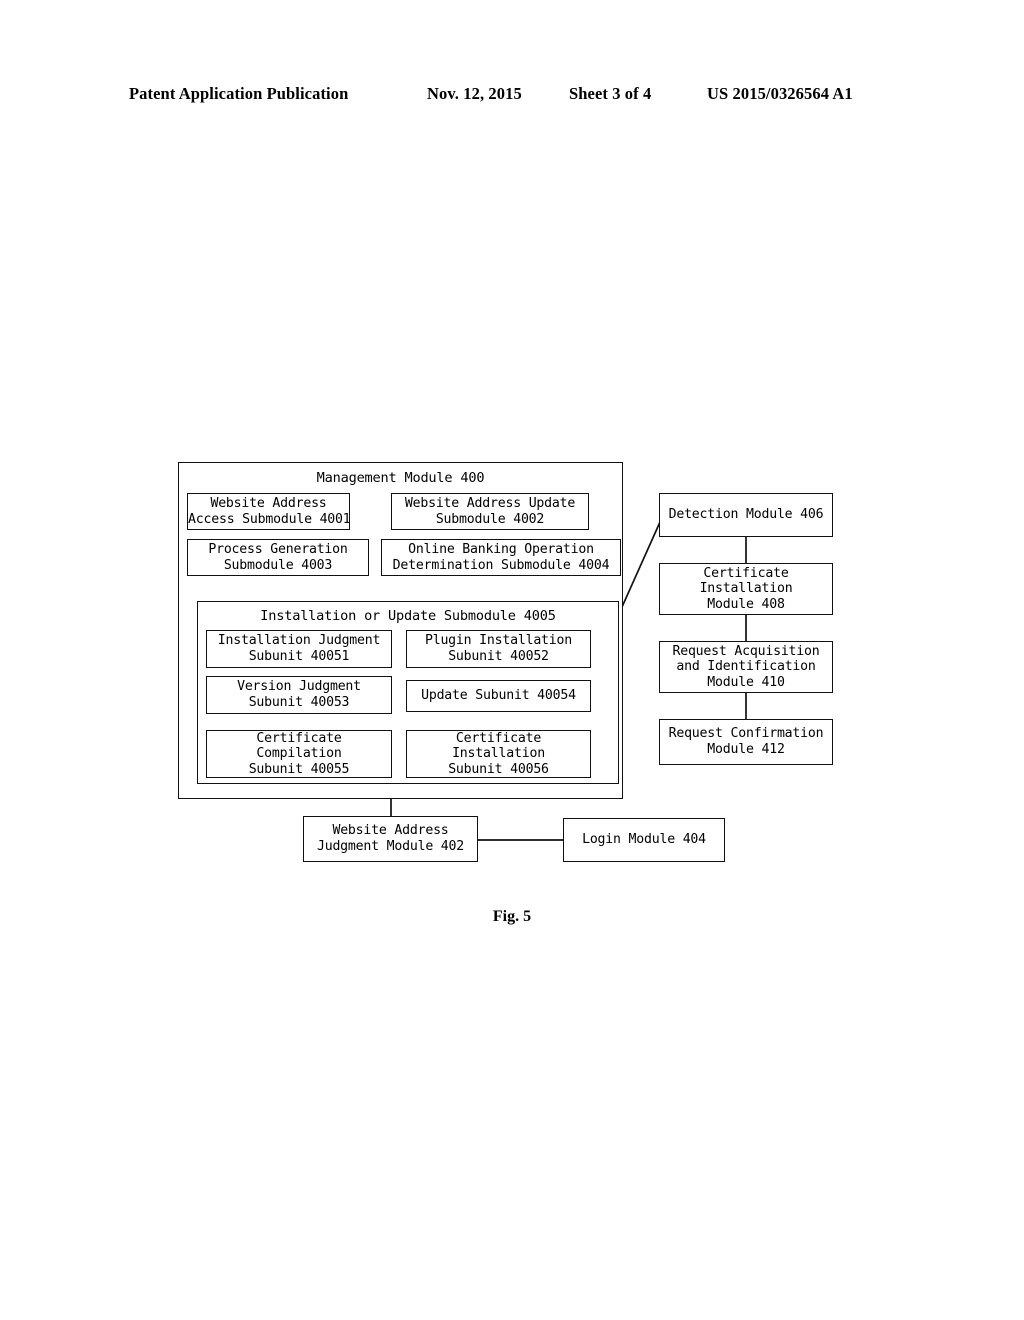 This screenshot has height=1320, width=1024. I want to click on request-acquisition-module-410-line3: Module 410, so click(746, 682).